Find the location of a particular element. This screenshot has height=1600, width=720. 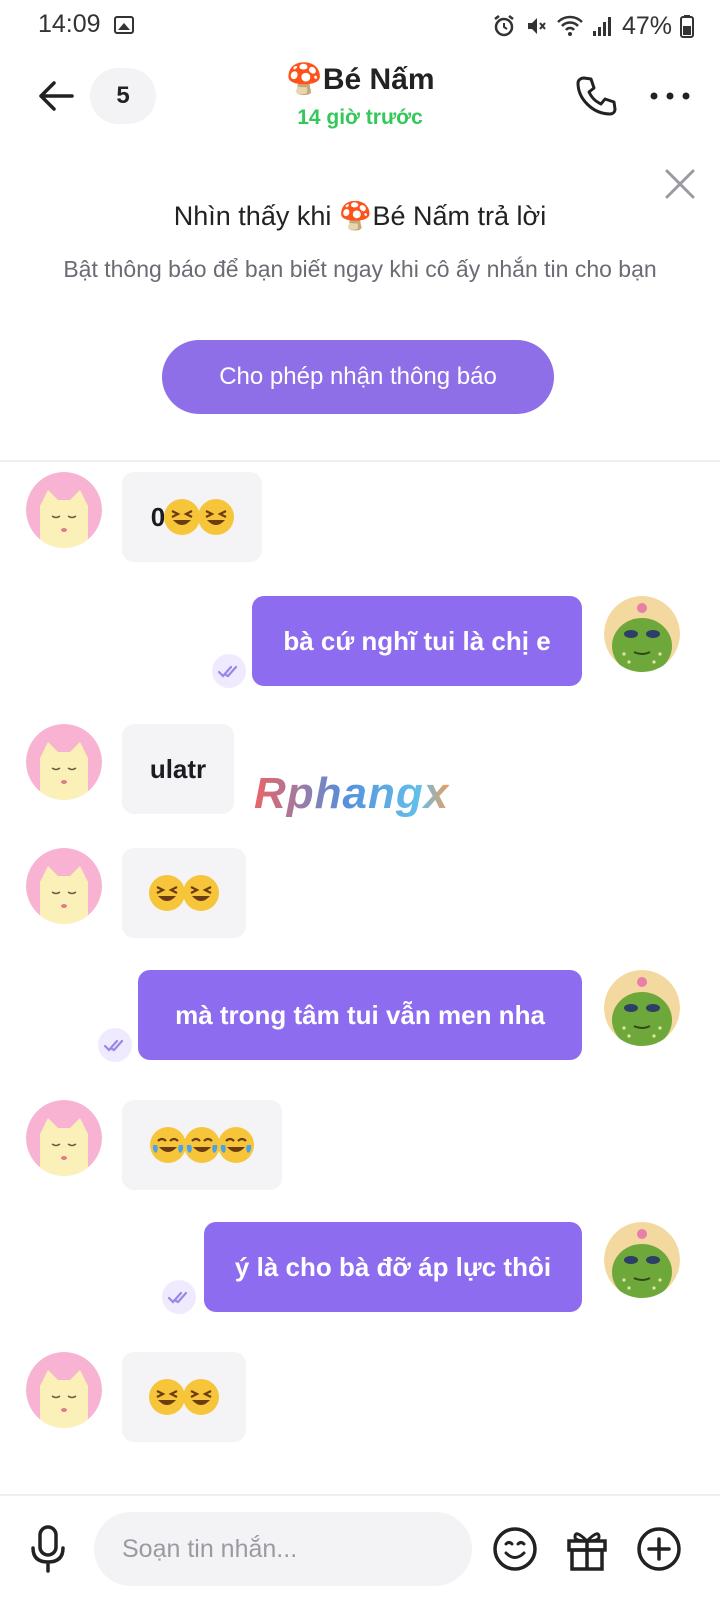

status-bar: 14:09 47% is located at coordinates (360, 26).